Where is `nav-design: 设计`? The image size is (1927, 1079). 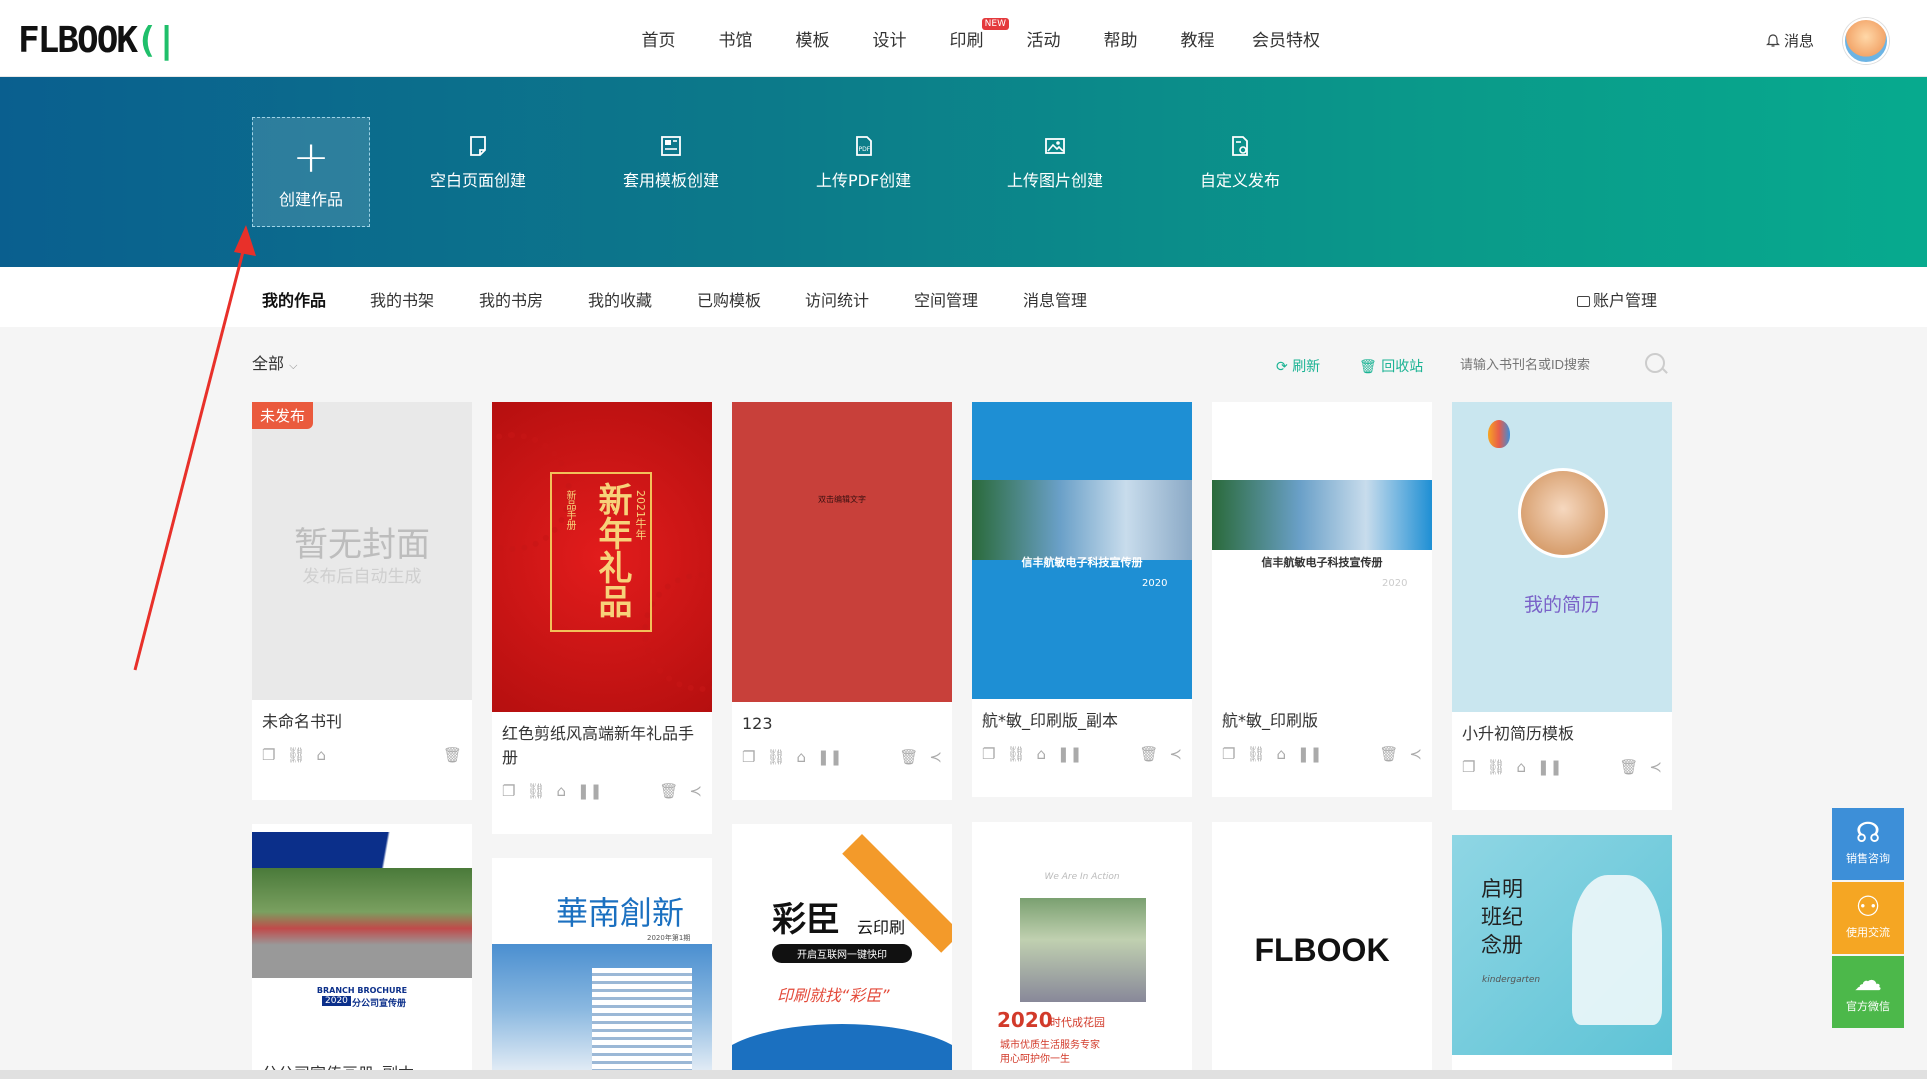
nav-design: 设计 is located at coordinates (889, 38).